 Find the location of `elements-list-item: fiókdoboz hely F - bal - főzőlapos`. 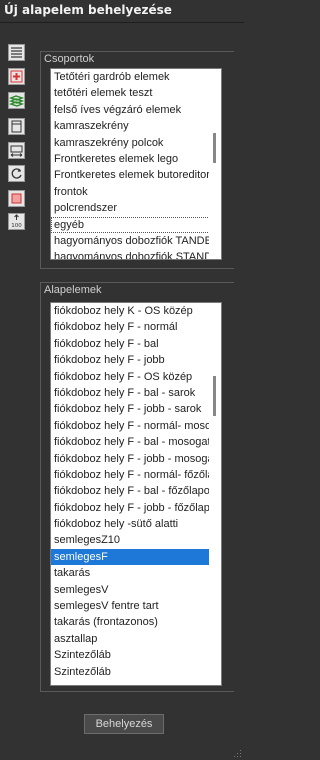

elements-list-item: fiókdoboz hely F - bal - főzőlapos is located at coordinates (131, 491).